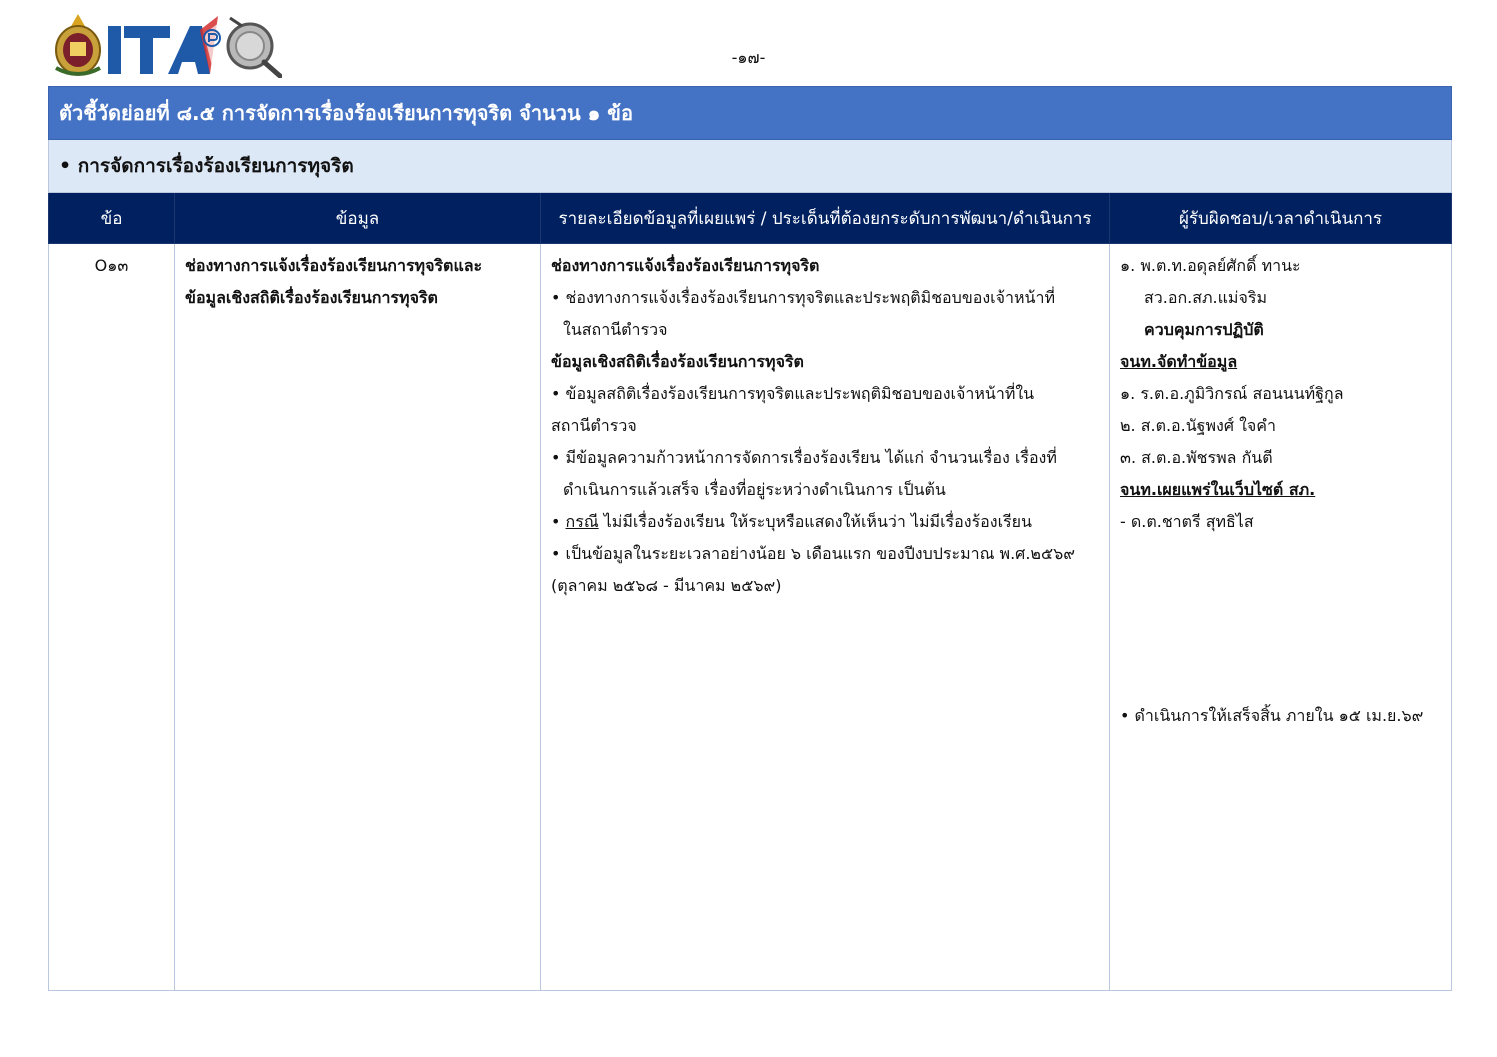  I want to click on info-line-2: ข้อมูลเชิงสถิติเรื่องร้องเรียนการทุจริต, so click(311, 297).